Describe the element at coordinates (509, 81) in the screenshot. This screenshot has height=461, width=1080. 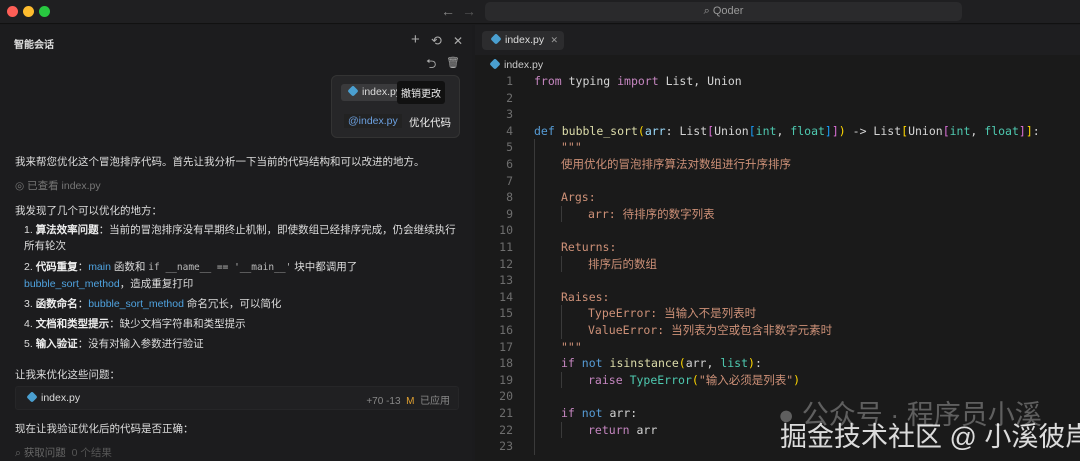
I see `line-number: 1` at that location.